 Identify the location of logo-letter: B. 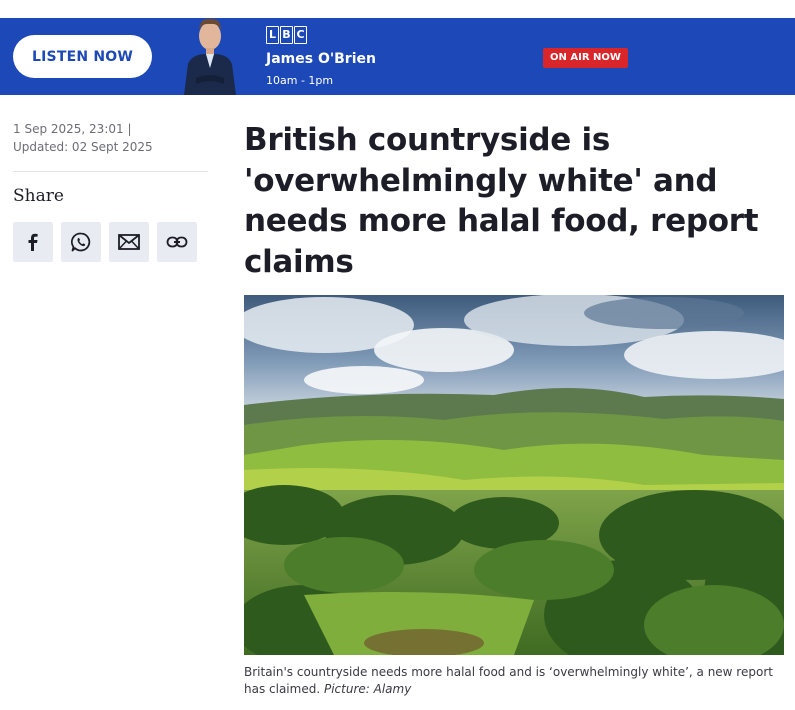
(286, 35).